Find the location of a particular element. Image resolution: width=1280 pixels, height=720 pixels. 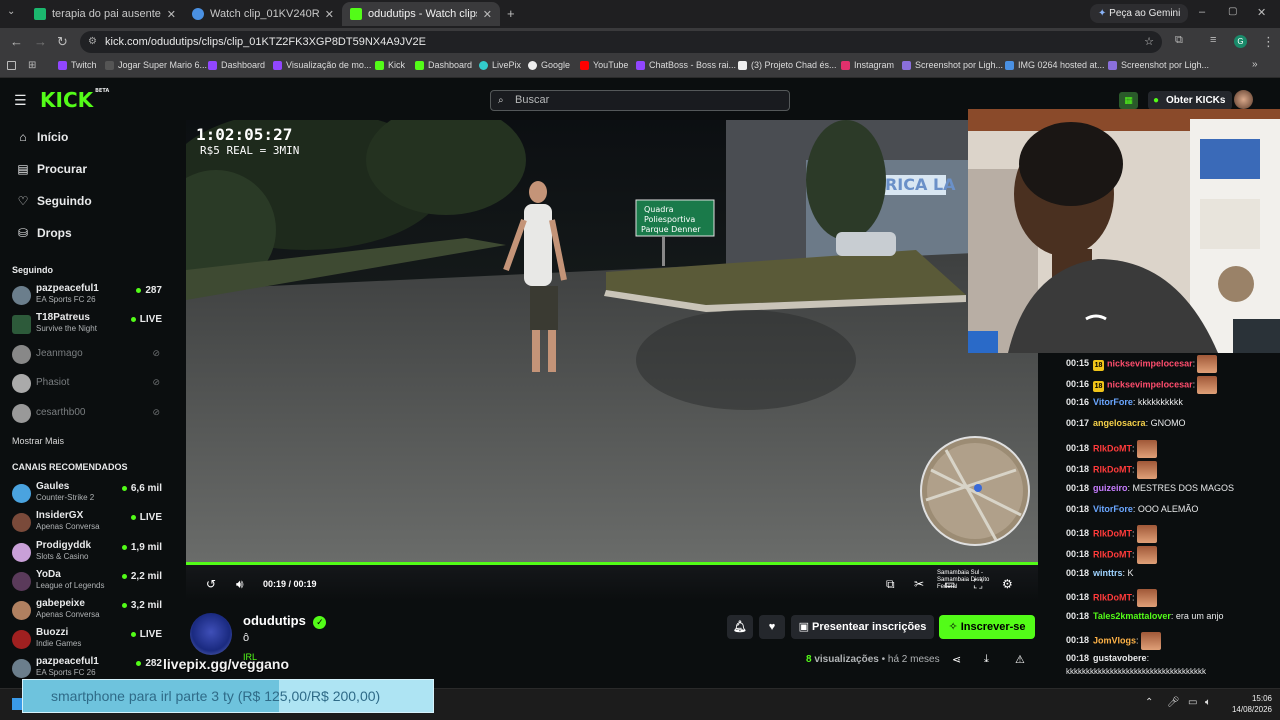

chat-message: 00:16 VitorFore: kkkkkkkkkk is located at coordinates (1124, 402).